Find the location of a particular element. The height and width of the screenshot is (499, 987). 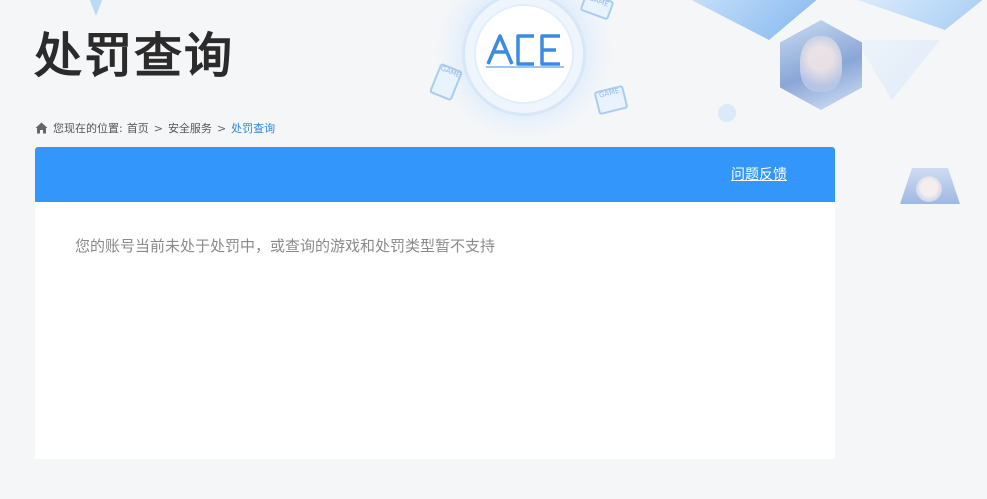

feedback-link: 问题反馈 is located at coordinates (759, 175).